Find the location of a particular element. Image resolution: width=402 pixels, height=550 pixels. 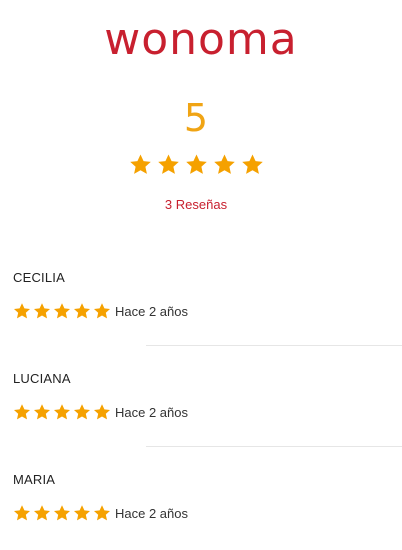

reviewer-name: LUCIANA is located at coordinates (42, 378).